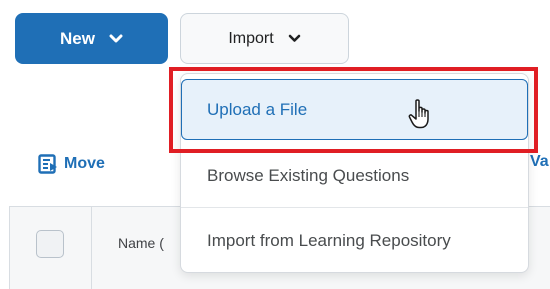 This screenshot has height=289, width=550. What do you see at coordinates (308, 175) in the screenshot?
I see `menu-item-label: Browse Existing Questions` at bounding box center [308, 175].